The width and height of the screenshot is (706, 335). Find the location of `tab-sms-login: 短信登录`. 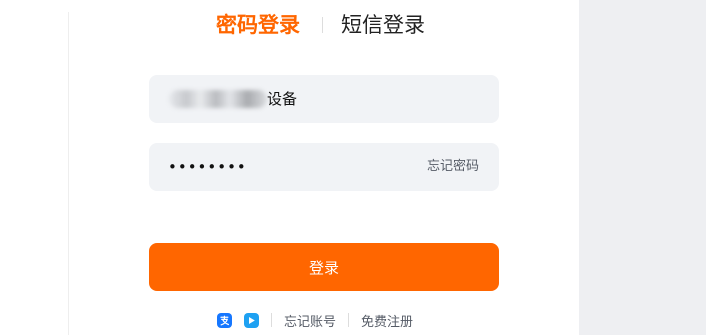

tab-sms-login: 短信登录 is located at coordinates (383, 25).